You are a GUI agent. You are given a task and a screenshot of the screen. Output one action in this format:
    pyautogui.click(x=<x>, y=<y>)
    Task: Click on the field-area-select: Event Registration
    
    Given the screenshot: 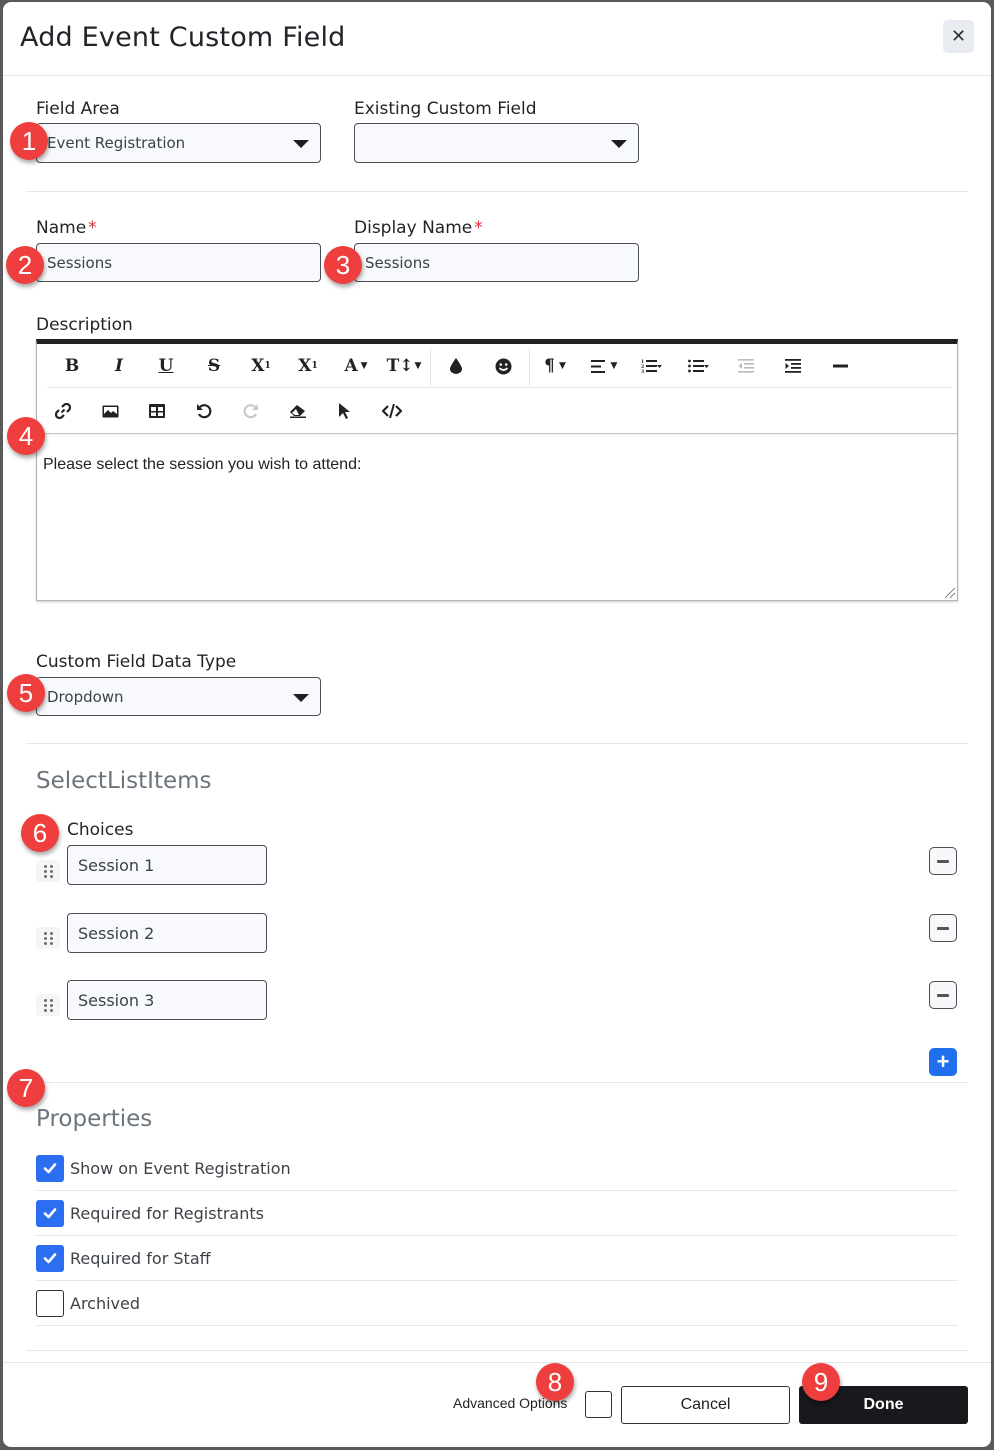 What is the action you would take?
    pyautogui.click(x=178, y=143)
    